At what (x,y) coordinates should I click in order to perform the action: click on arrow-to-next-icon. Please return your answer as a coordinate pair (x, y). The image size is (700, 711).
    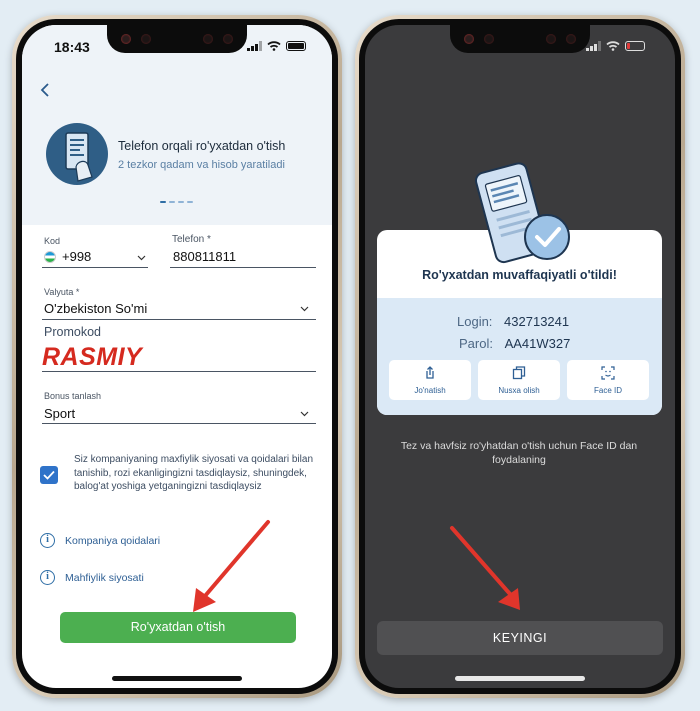
    Looking at the image, I should click on (485, 568).